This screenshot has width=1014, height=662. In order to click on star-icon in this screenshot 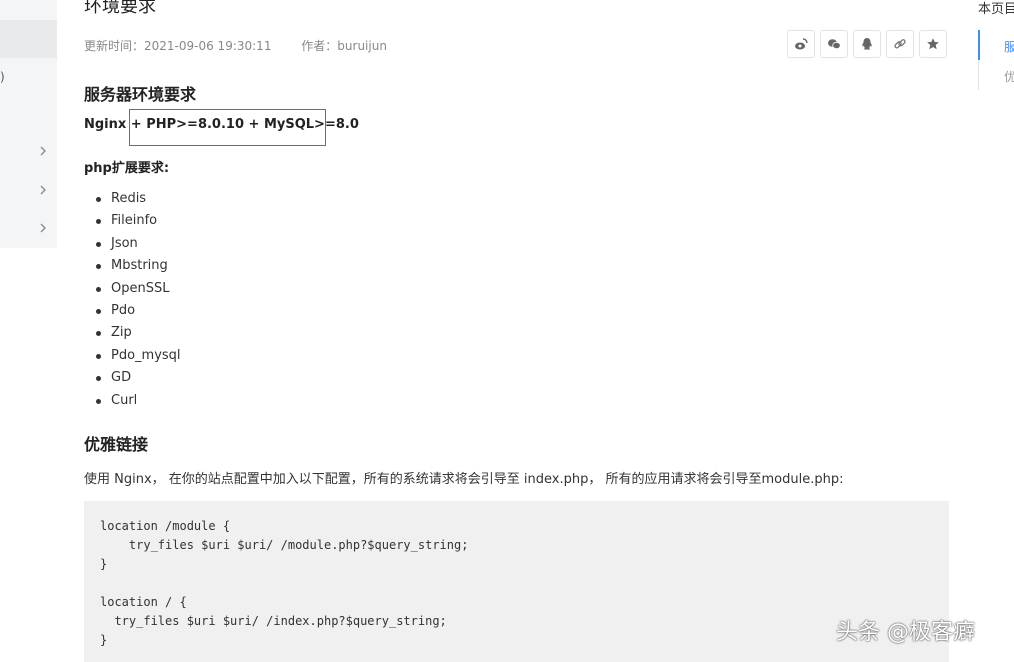, I will do `click(933, 44)`.